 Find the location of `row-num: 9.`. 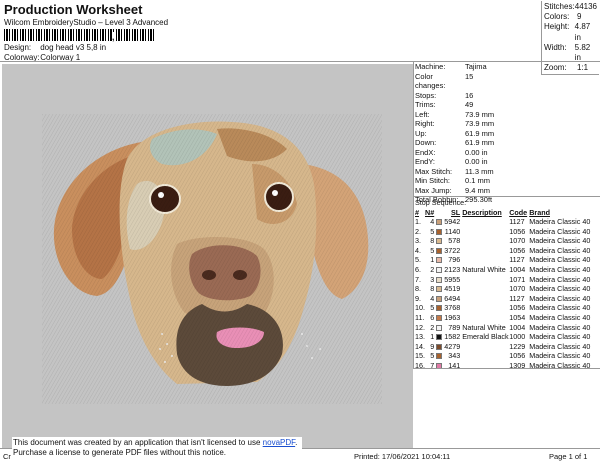

row-num: 9. is located at coordinates (418, 298).